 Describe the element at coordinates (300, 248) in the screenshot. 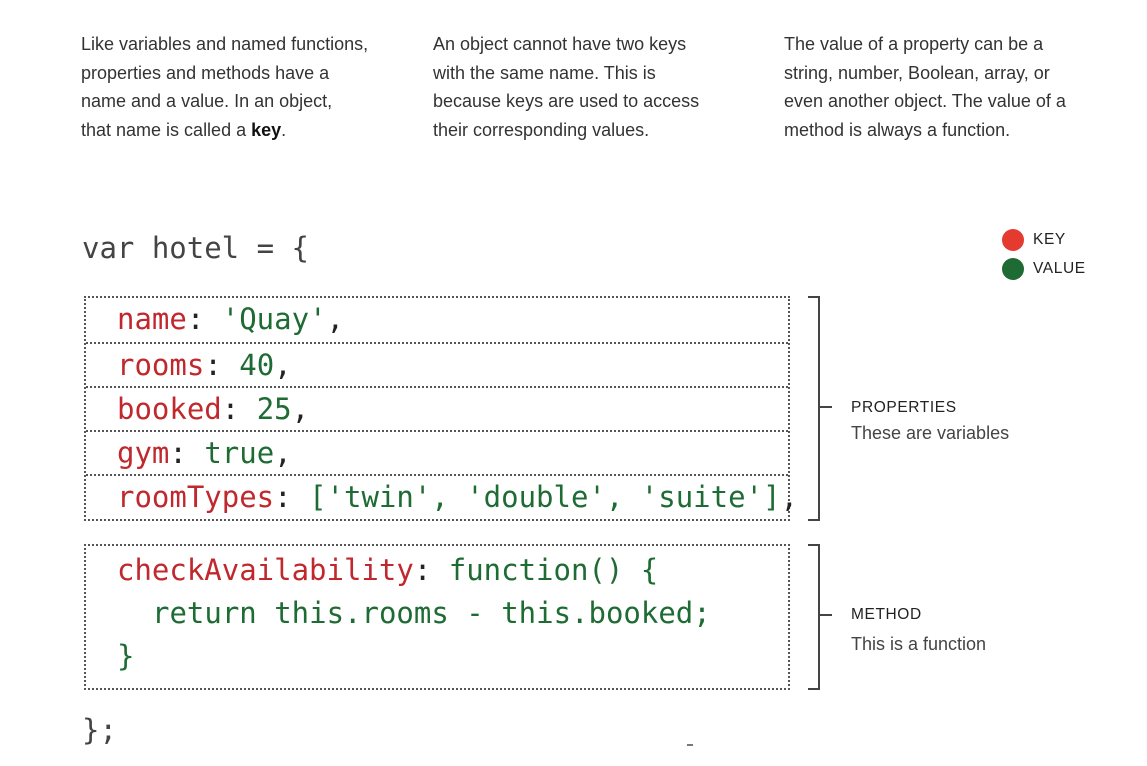

I see `open-brace: {` at that location.